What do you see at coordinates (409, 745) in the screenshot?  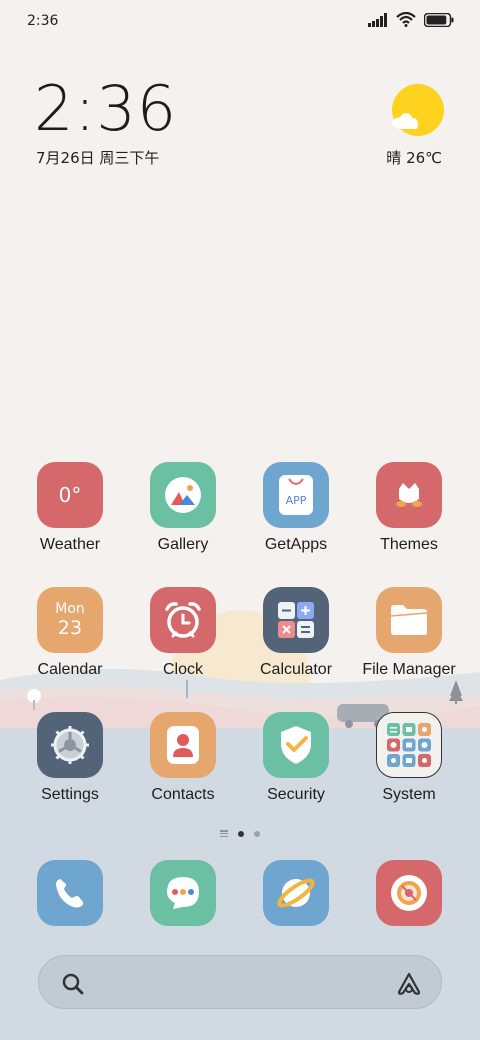 I see `folder-grid-icon` at bounding box center [409, 745].